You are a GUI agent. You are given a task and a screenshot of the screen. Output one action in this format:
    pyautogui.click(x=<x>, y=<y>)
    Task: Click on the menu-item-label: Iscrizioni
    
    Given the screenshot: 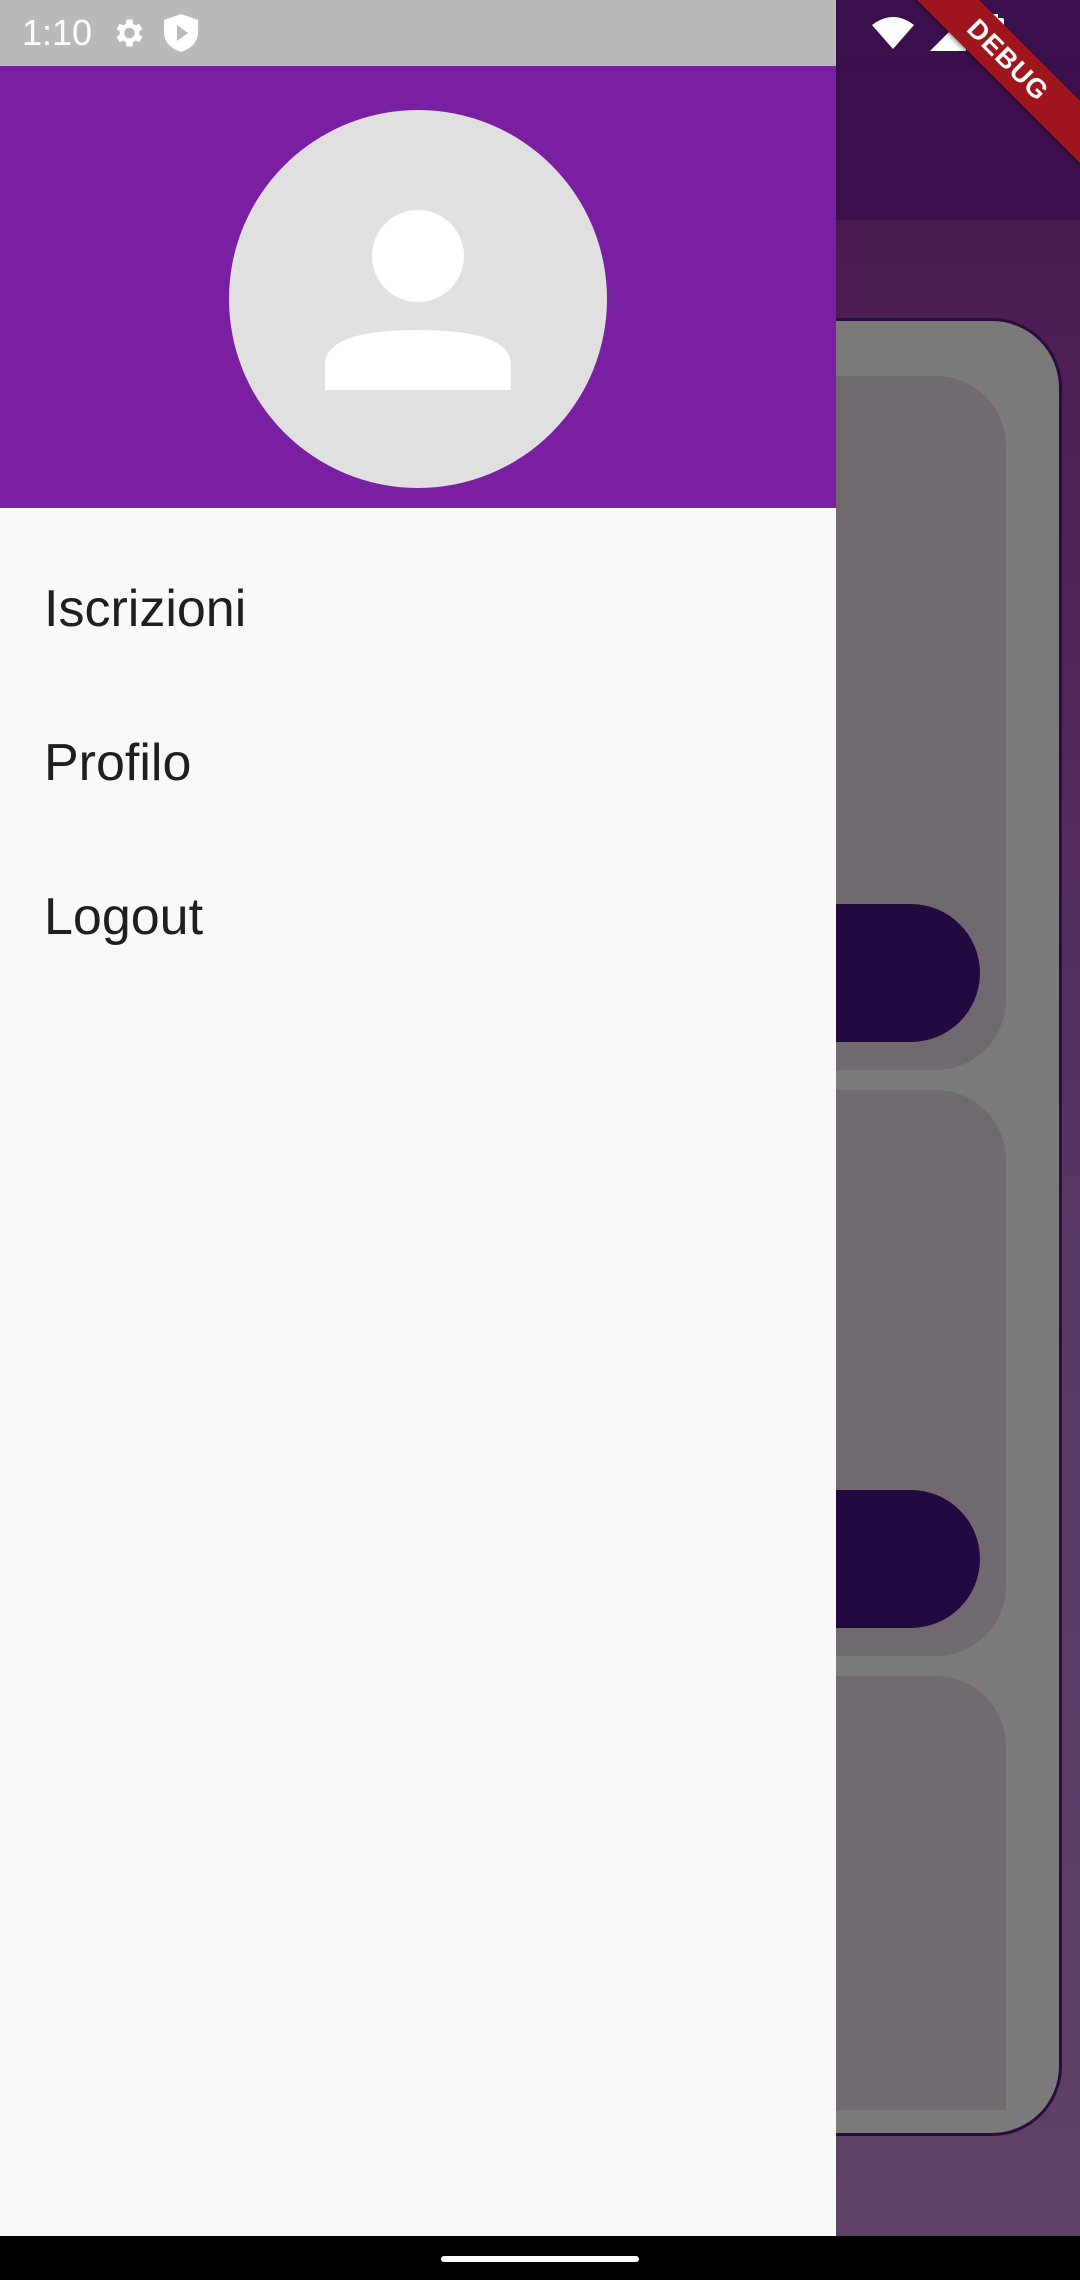 What is the action you would take?
    pyautogui.click(x=145, y=609)
    